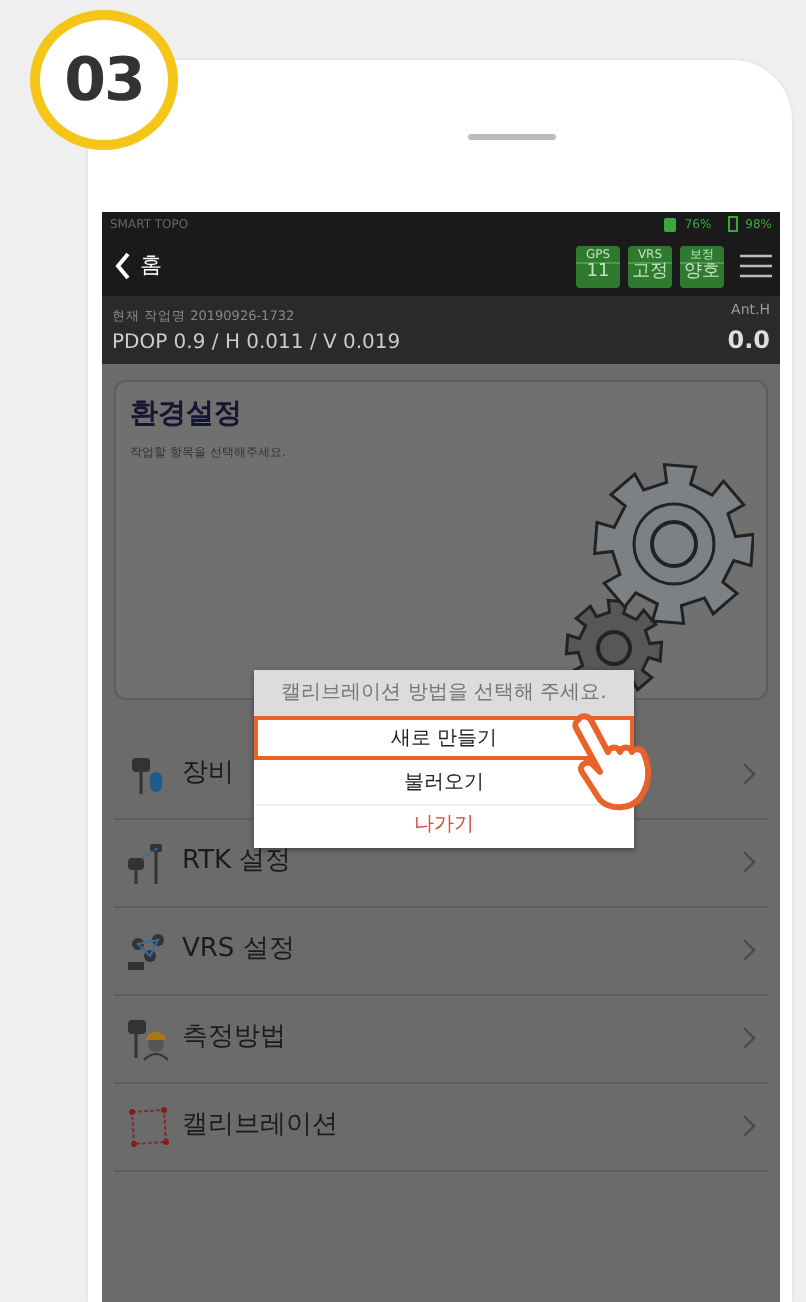 This screenshot has height=1302, width=806. What do you see at coordinates (257, 343) in the screenshot?
I see `precision-readout: PDOP 0.9 / H 0.011 / V 0.019` at bounding box center [257, 343].